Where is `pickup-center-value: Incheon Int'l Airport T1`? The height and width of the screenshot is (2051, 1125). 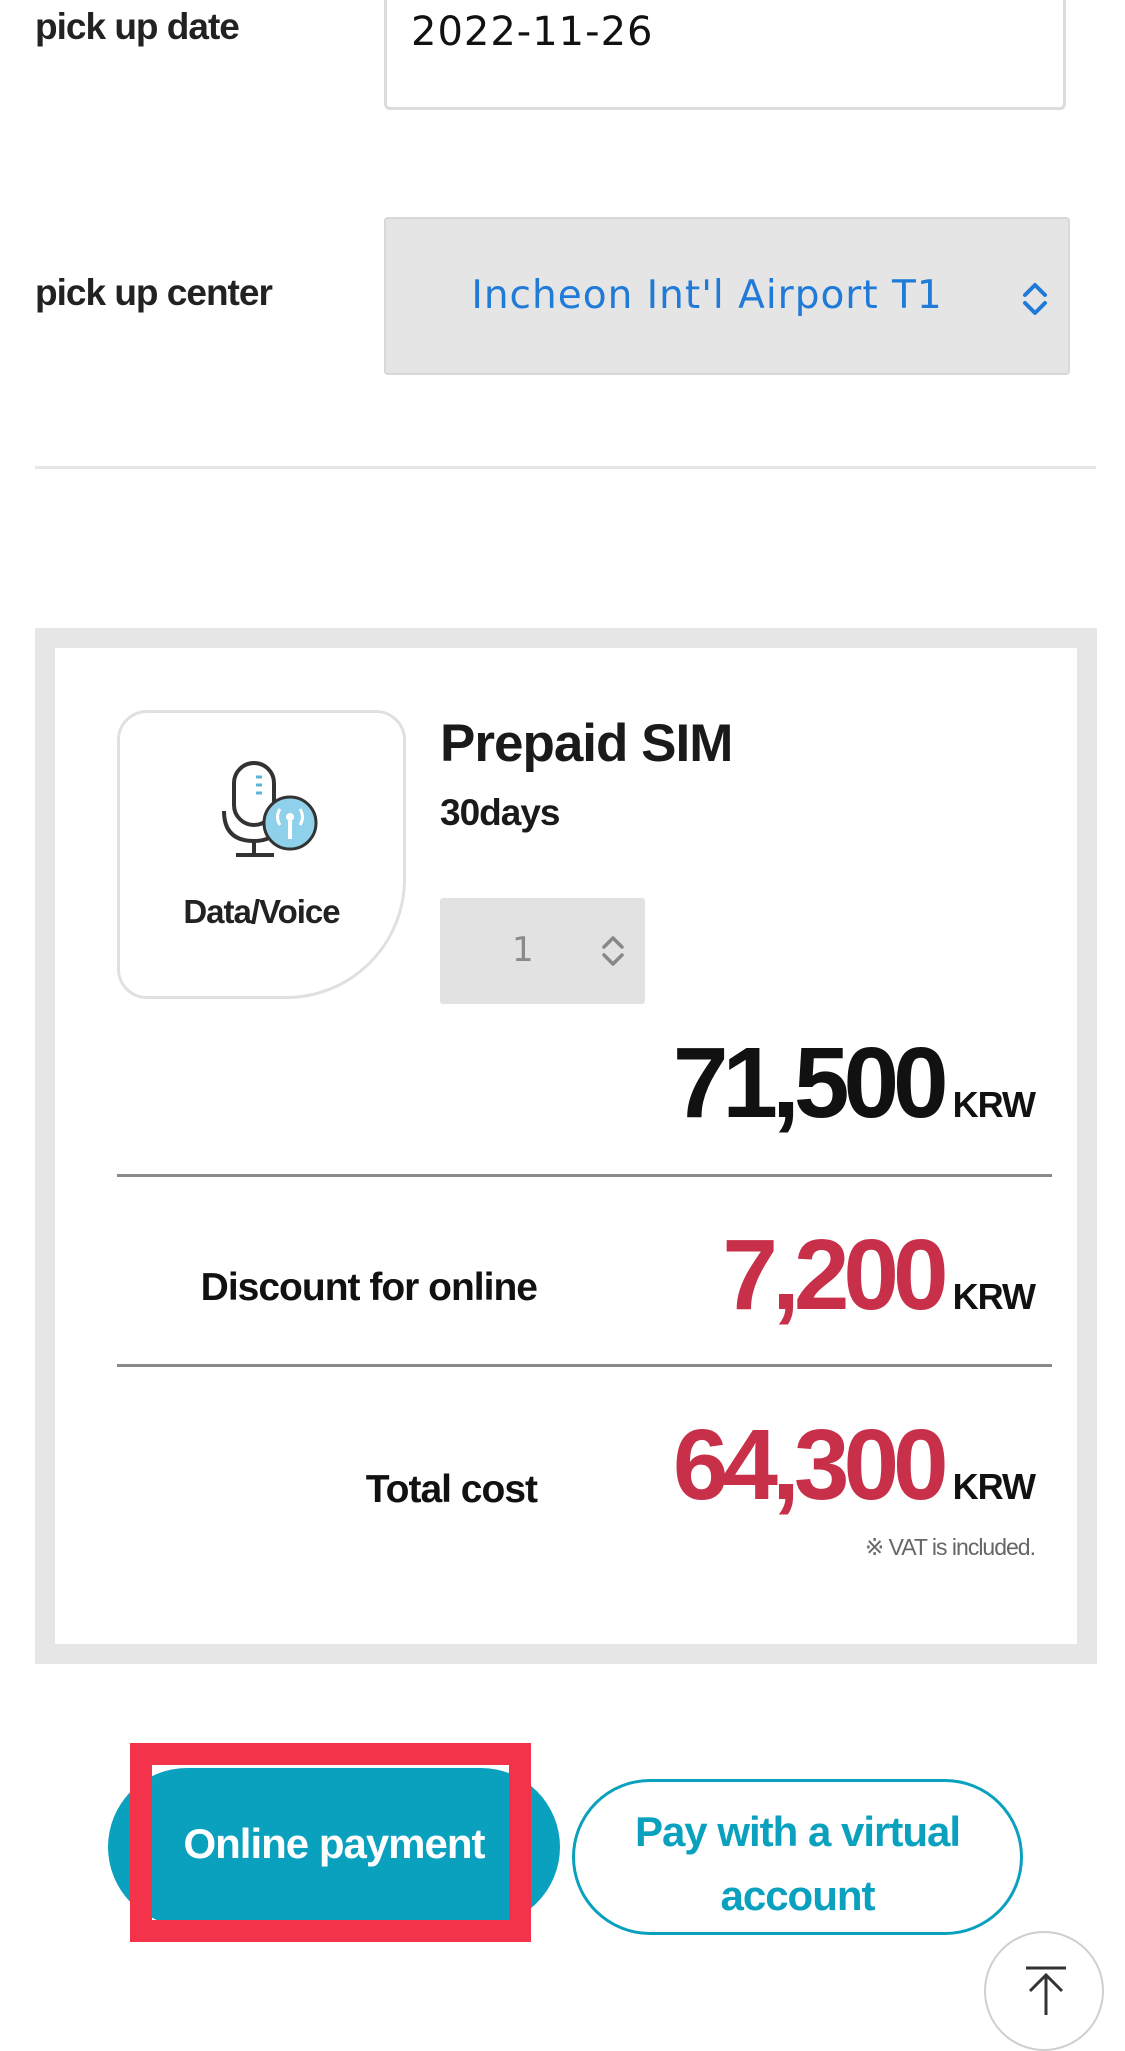
pickup-center-value: Incheon Int'l Airport T1 is located at coordinates (707, 295).